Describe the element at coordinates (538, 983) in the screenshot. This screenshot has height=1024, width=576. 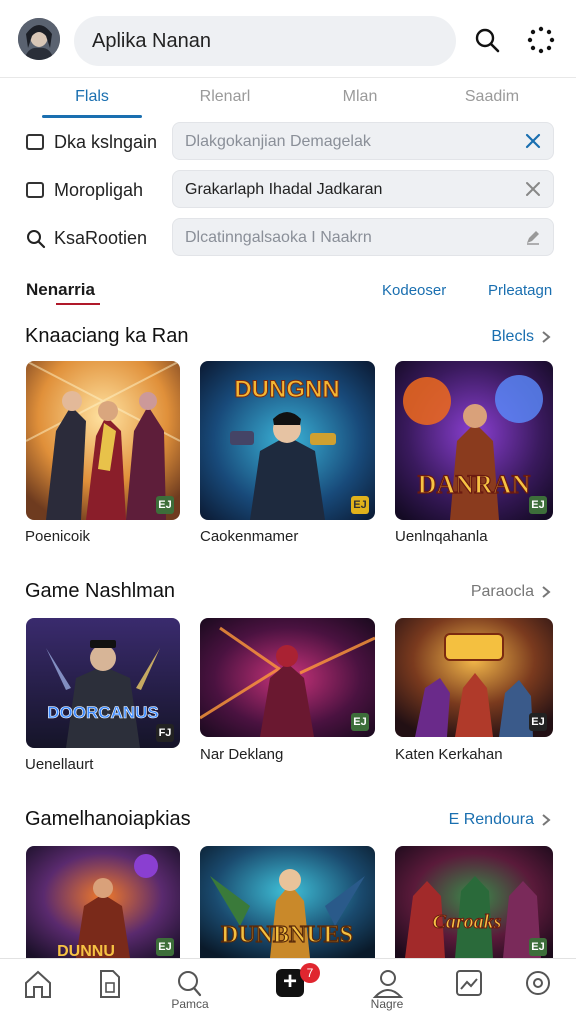
I see `settings-icon` at that location.